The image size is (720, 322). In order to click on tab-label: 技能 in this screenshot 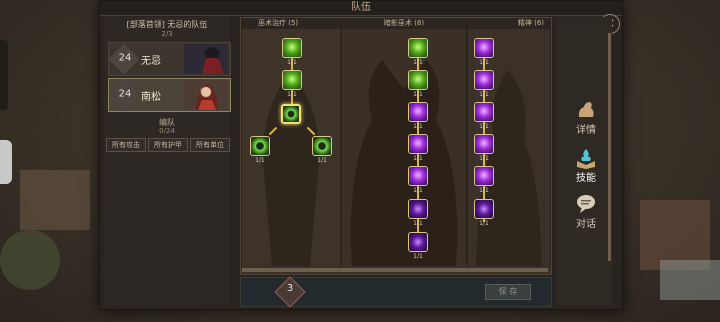, I will do `click(586, 178)`.